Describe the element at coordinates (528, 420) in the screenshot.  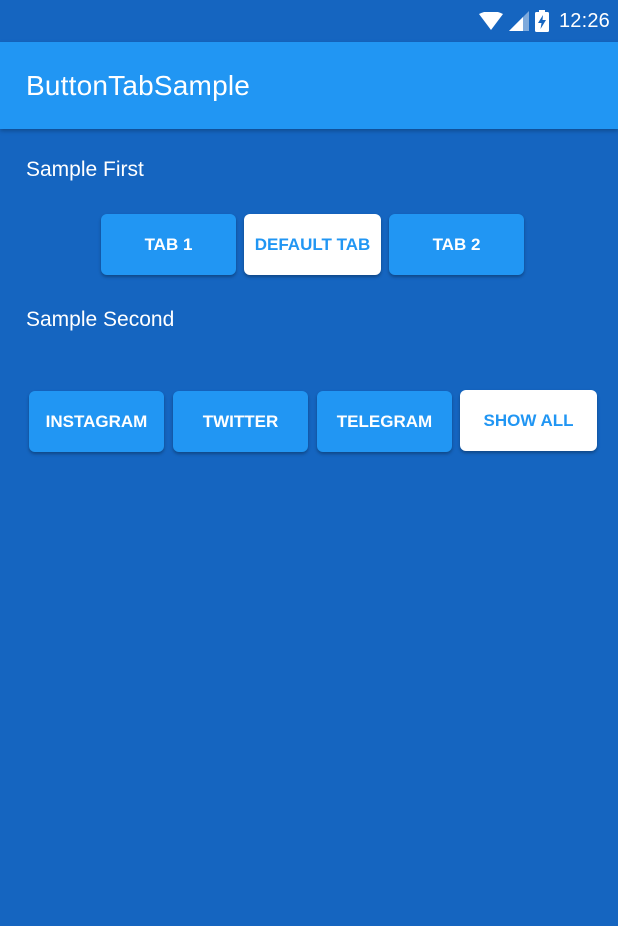
I see `show-all-button: SHOW ALL` at that location.